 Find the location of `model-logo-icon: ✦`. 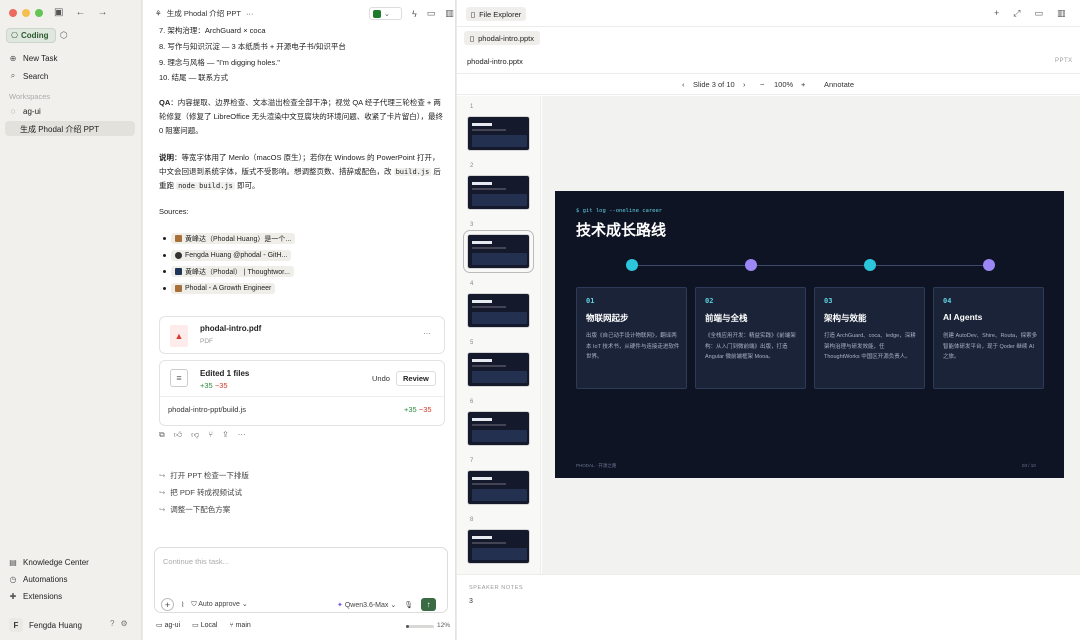

model-logo-icon: ✦ is located at coordinates (340, 605).